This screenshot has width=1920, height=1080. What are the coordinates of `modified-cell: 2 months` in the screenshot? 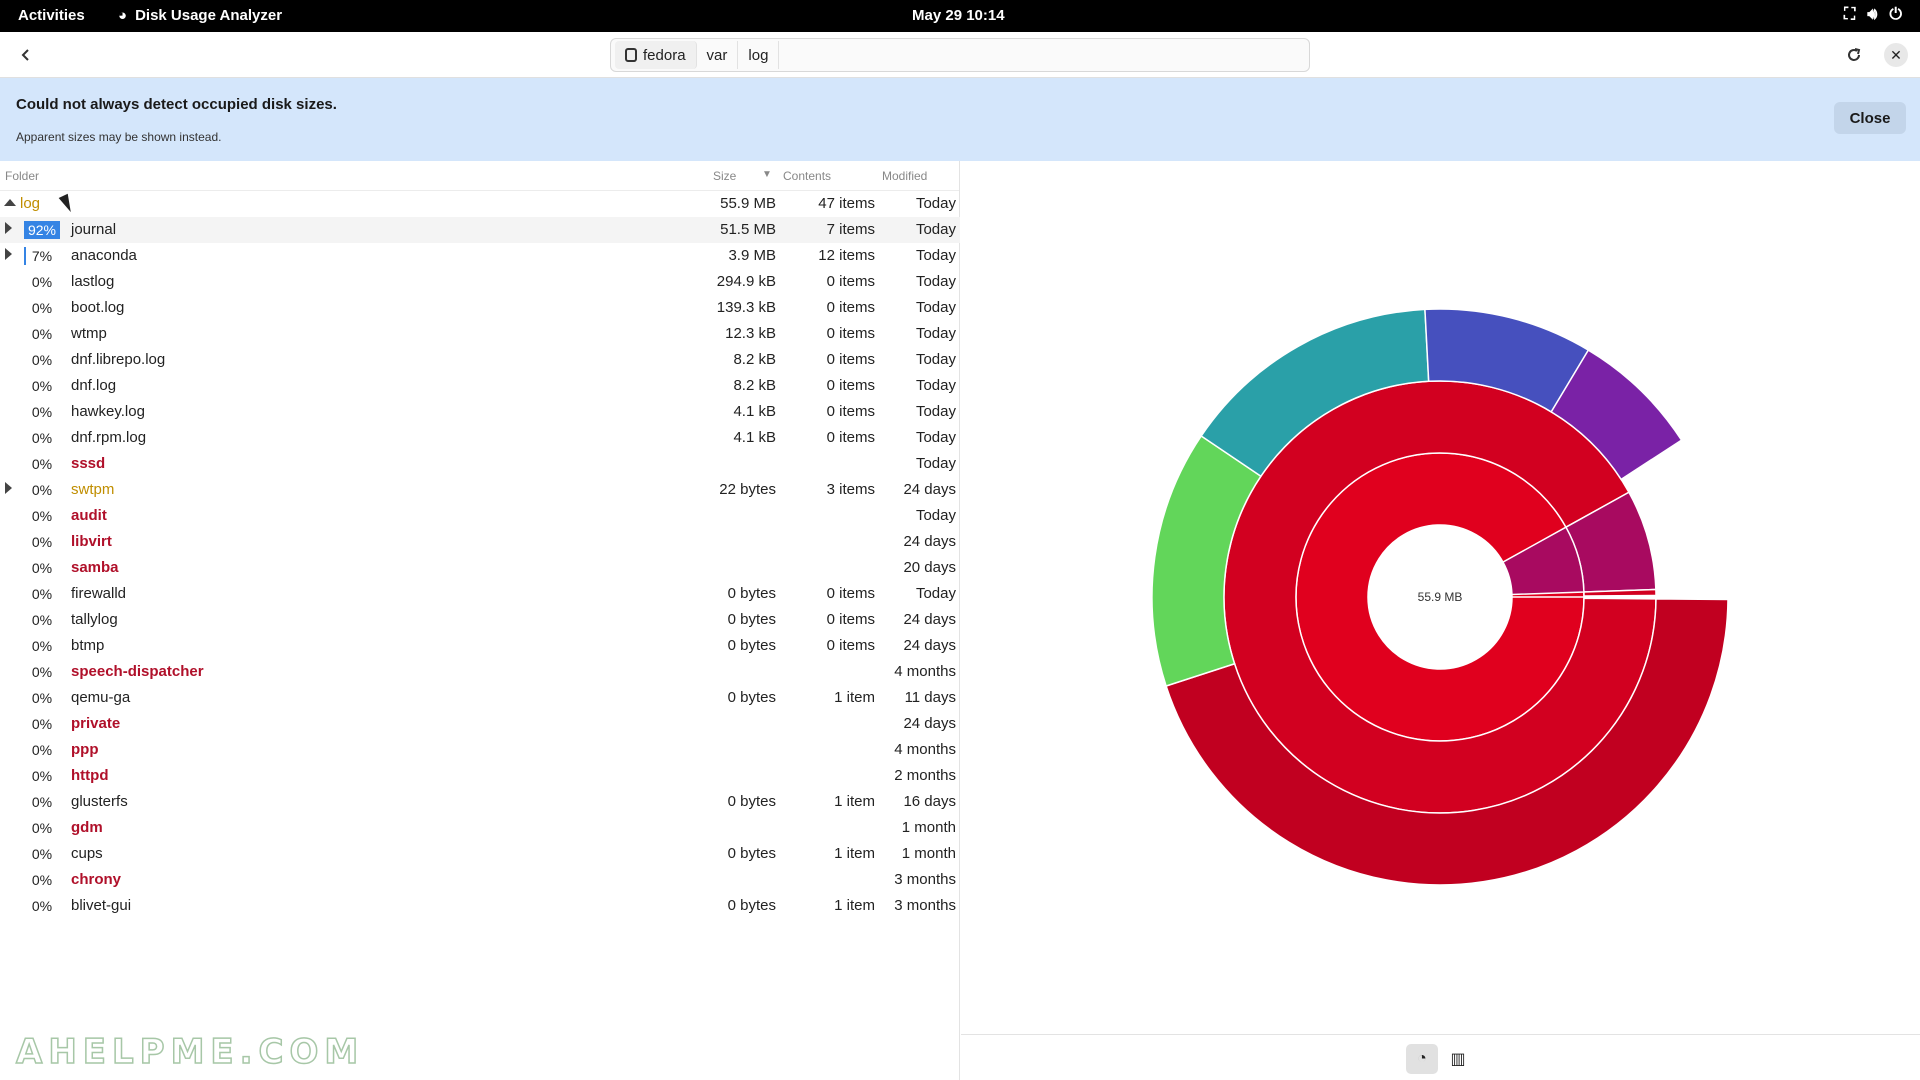 It's located at (925, 775).